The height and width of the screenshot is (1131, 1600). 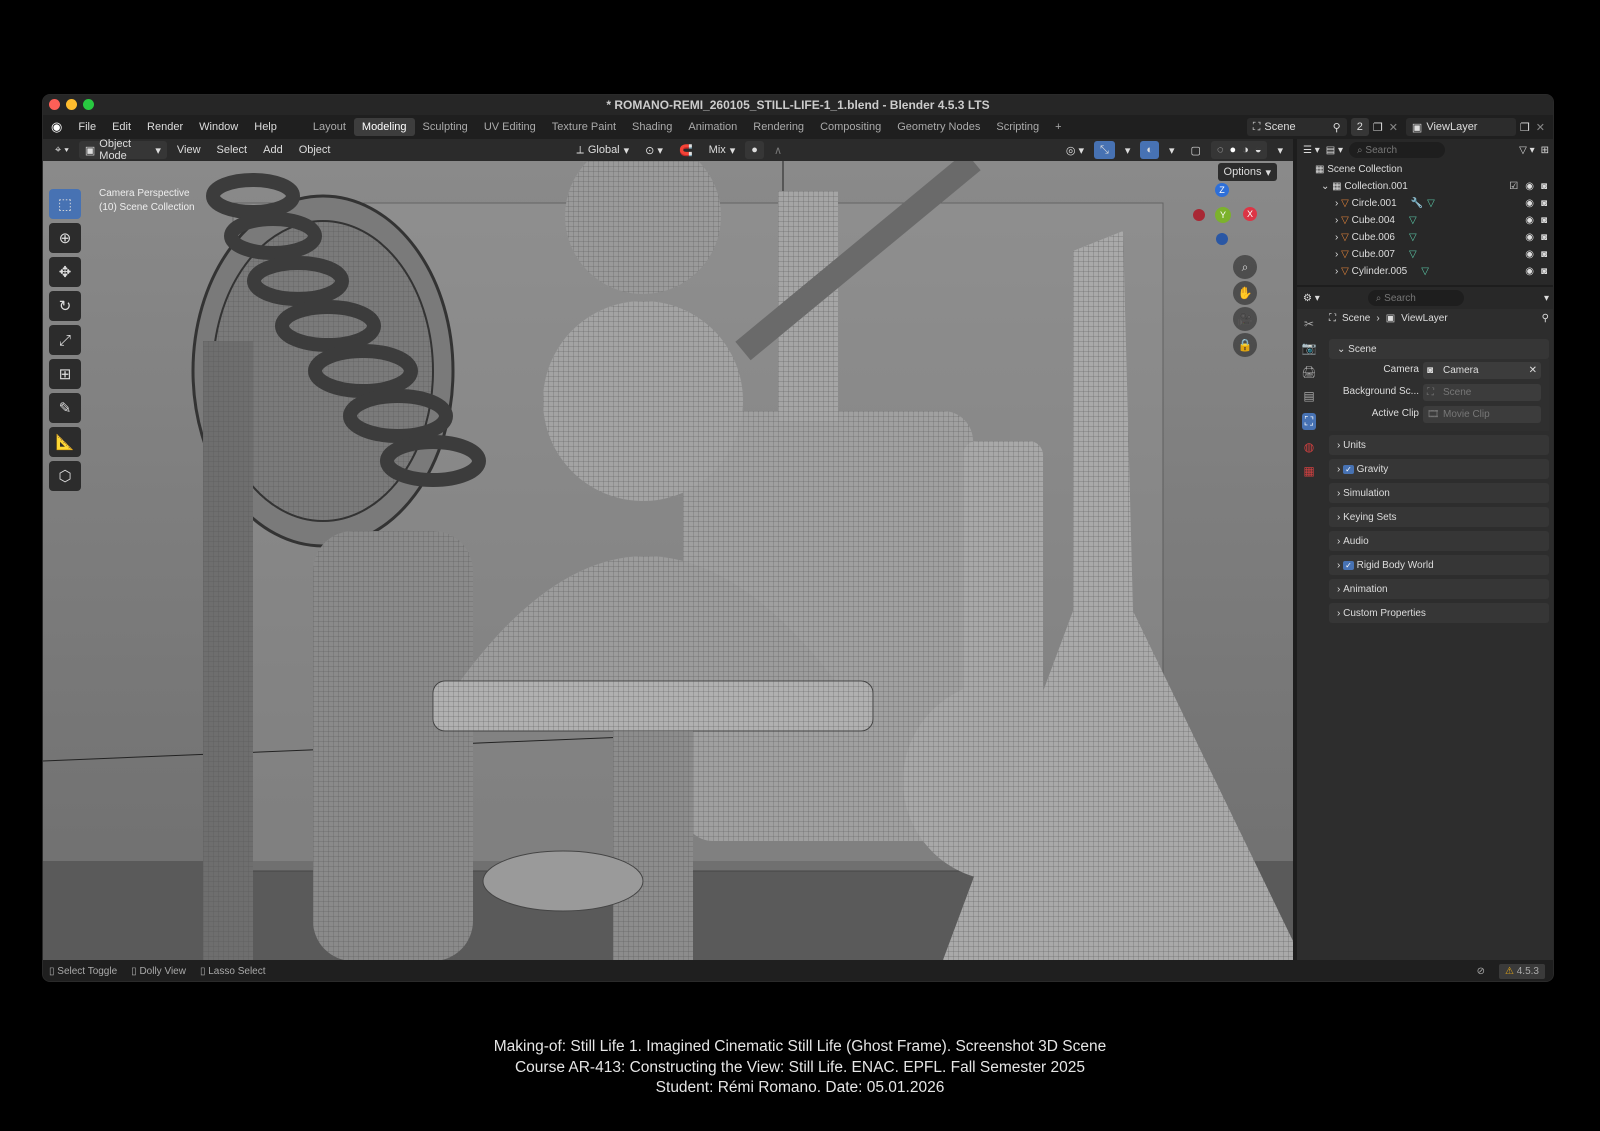 I want to click on menu-window: Window, so click(x=218, y=127).